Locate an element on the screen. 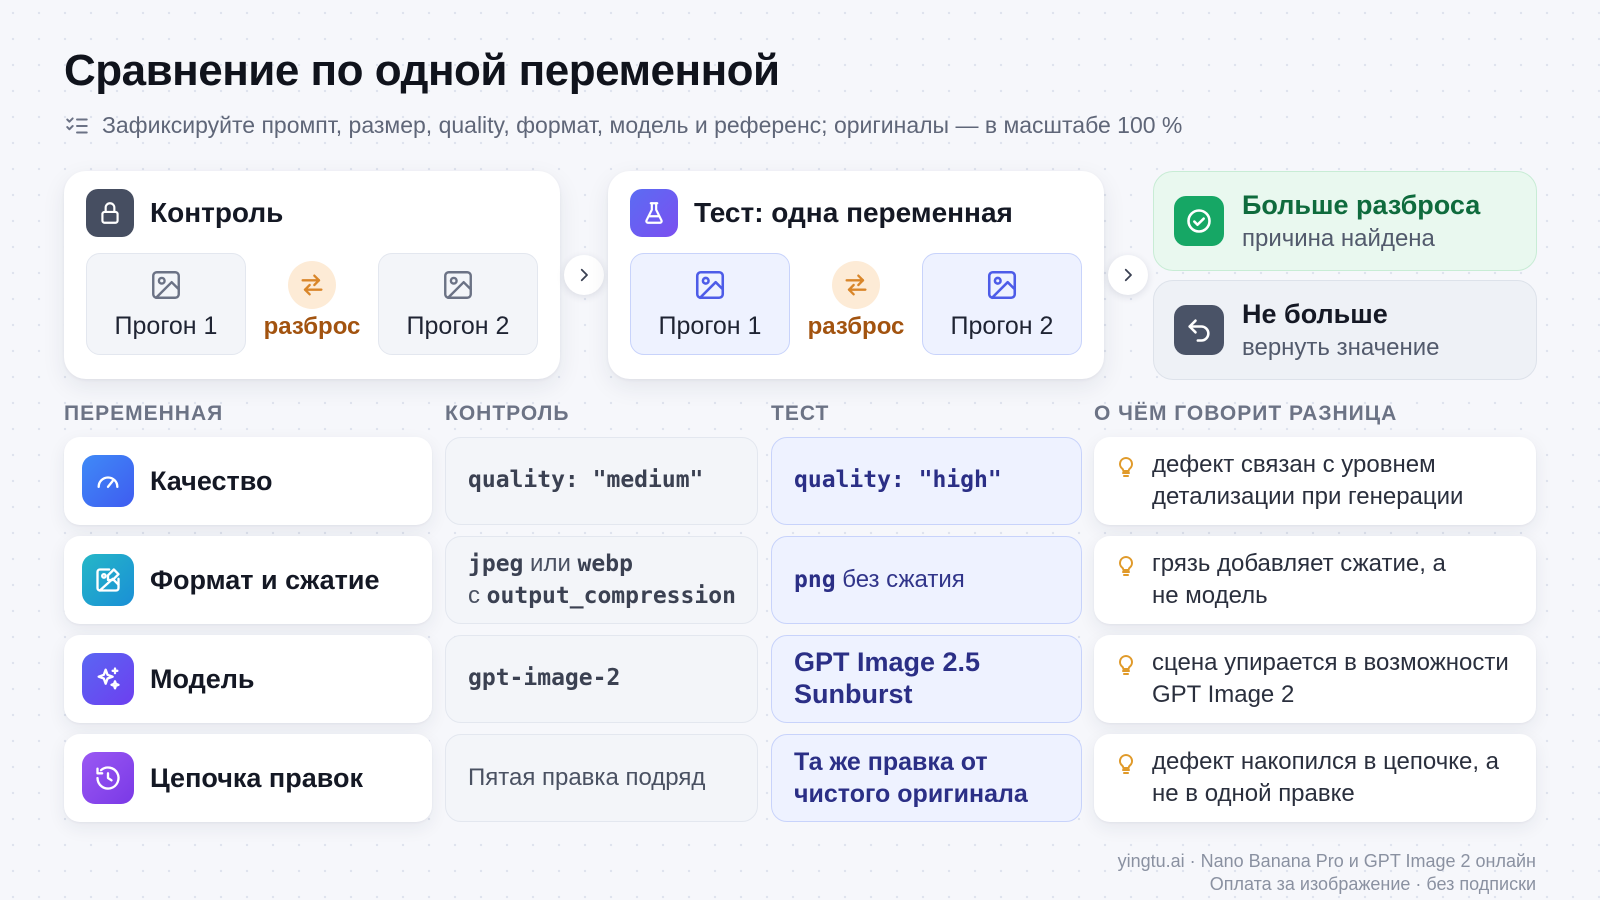 The image size is (1600, 900). footer-line-2: Оплата за изображение · без подписки is located at coordinates (1372, 884).